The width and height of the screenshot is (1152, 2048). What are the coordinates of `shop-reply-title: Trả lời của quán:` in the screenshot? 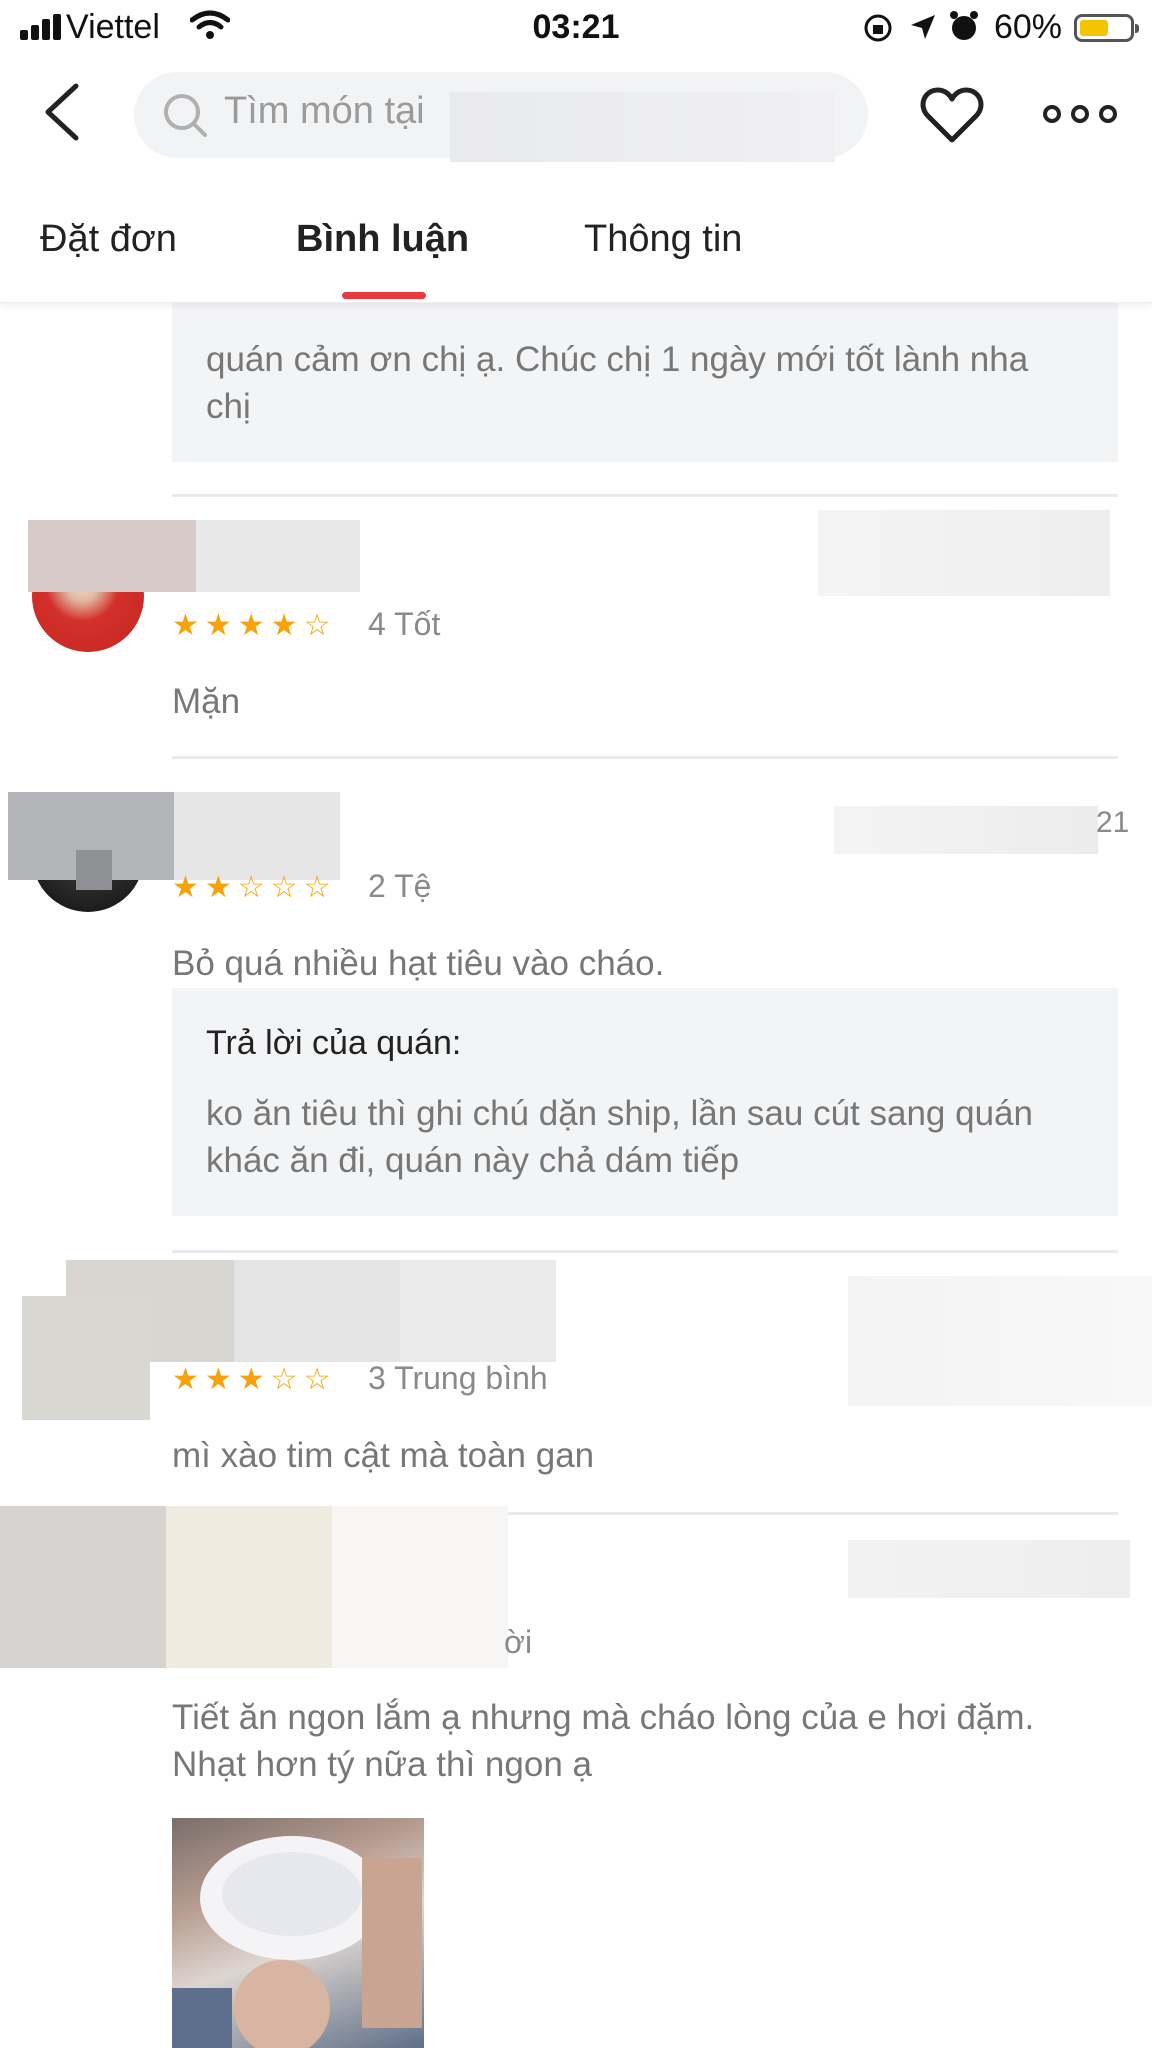 It's located at (334, 1043).